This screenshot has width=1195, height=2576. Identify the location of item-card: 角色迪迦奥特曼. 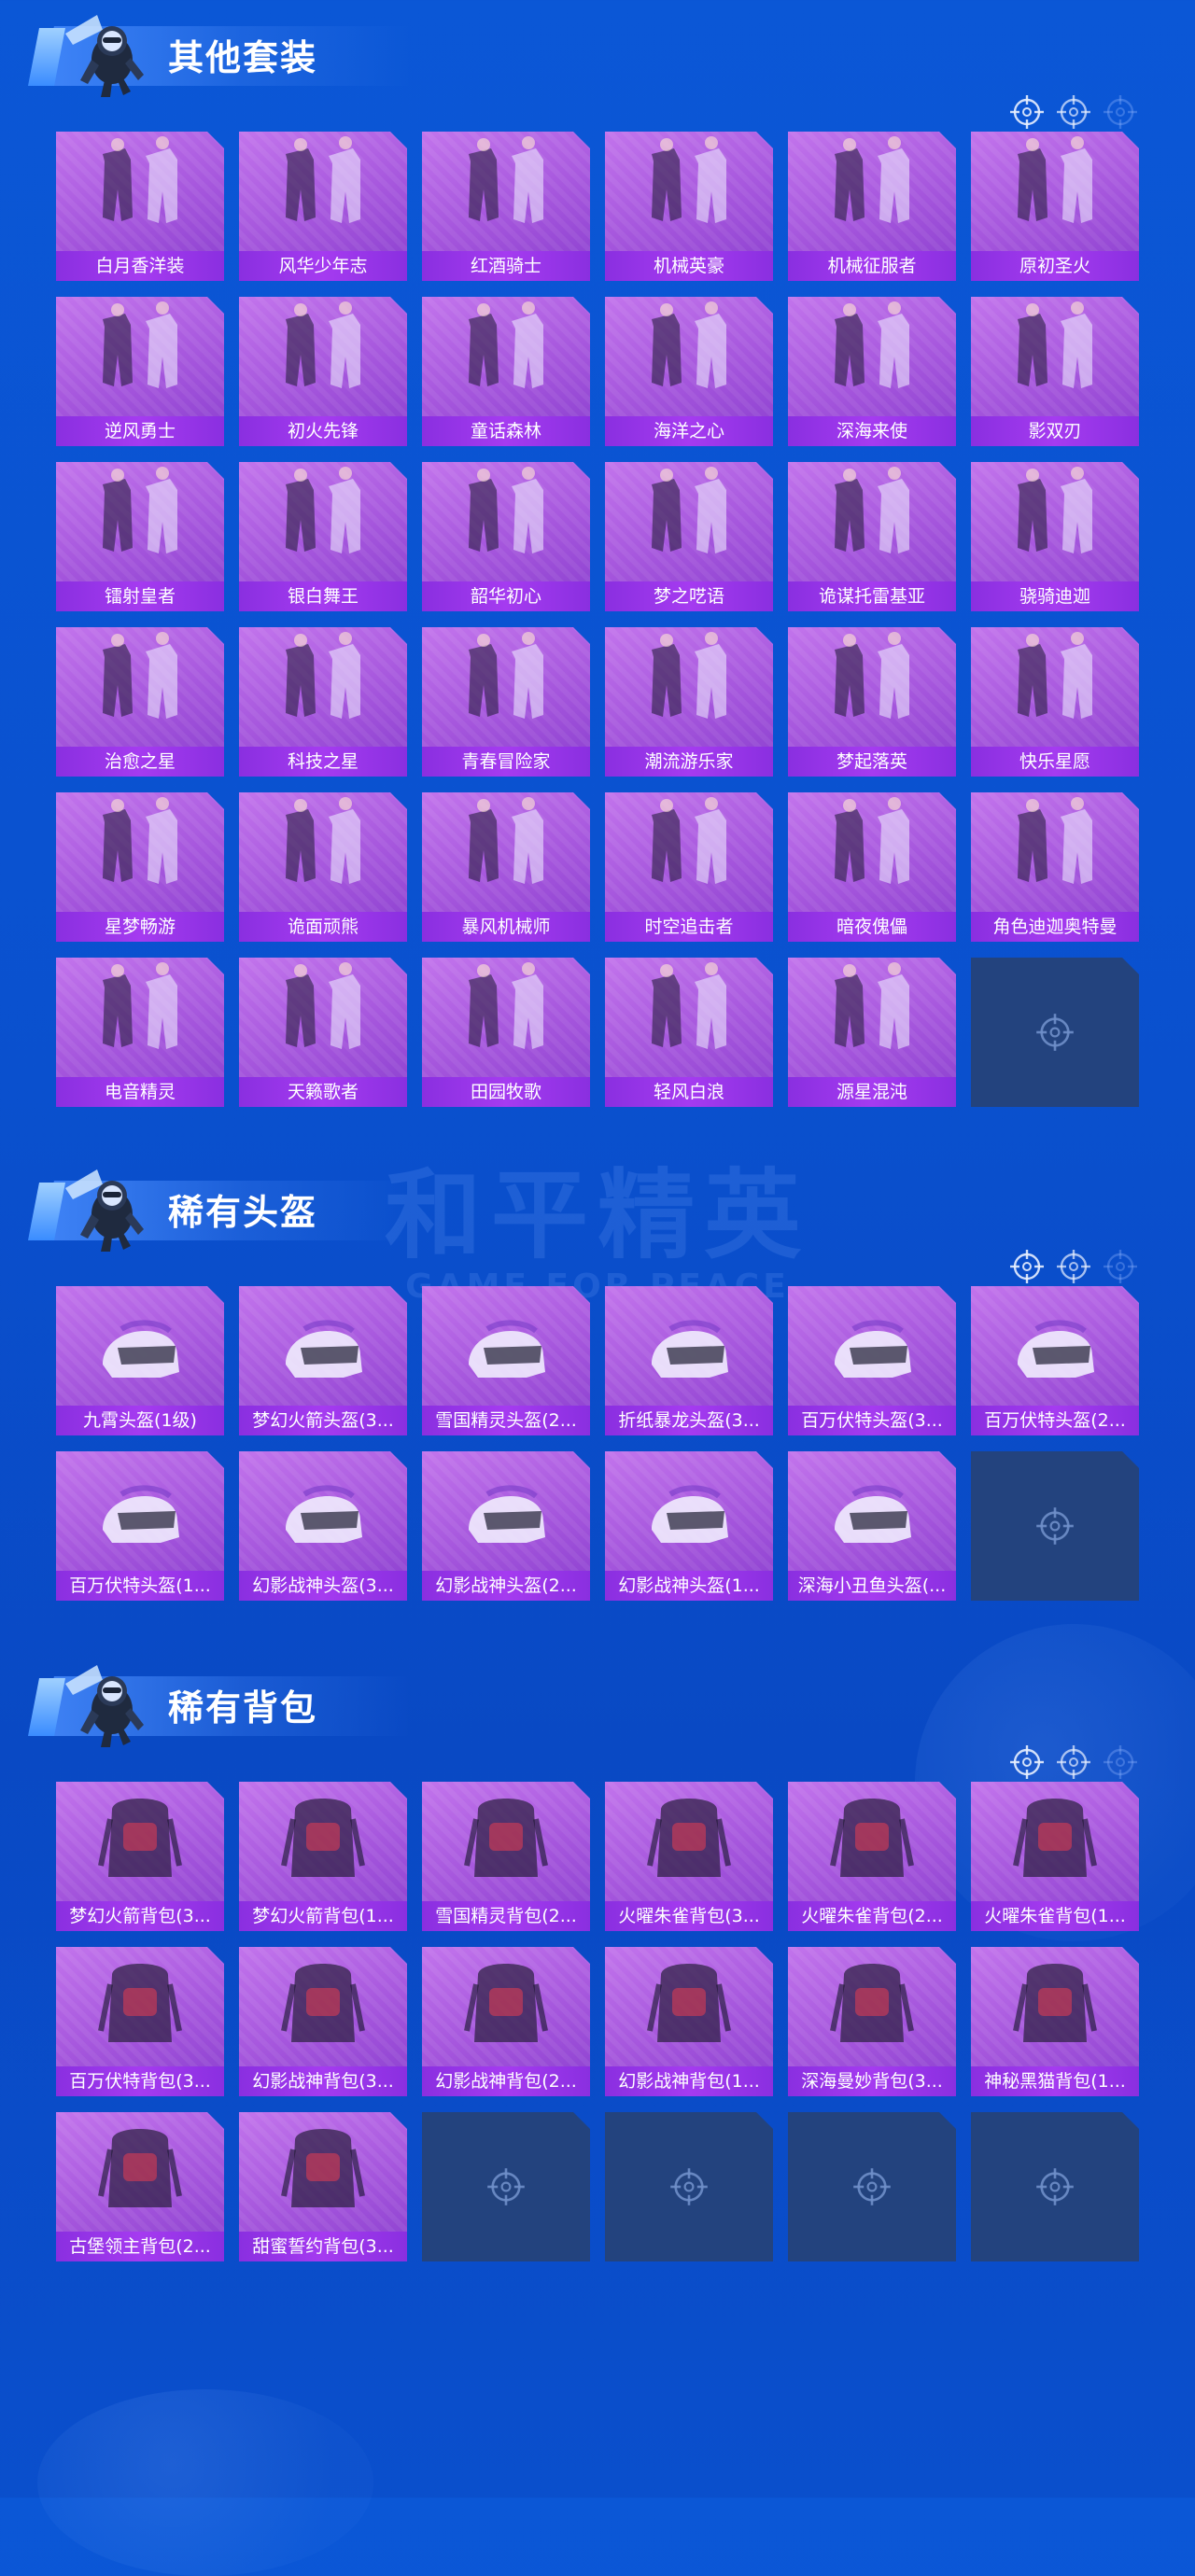
(1055, 867).